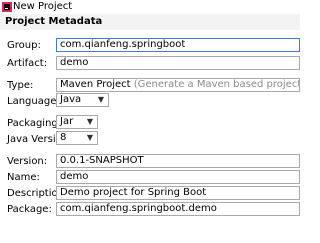  Describe the element at coordinates (54, 21) in the screenshot. I see `section-title: Project Metadata` at that location.